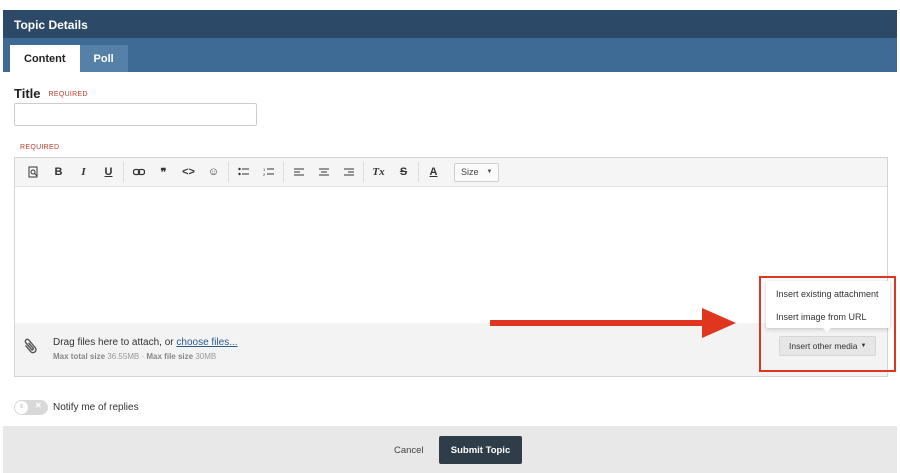 The height and width of the screenshot is (473, 900). What do you see at coordinates (163, 172) in the screenshot?
I see `quote-icon: ❞` at bounding box center [163, 172].